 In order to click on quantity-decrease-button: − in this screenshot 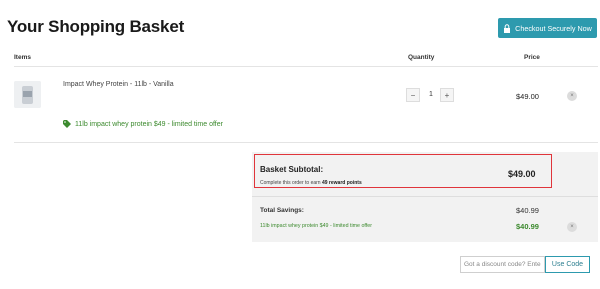, I will do `click(413, 95)`.